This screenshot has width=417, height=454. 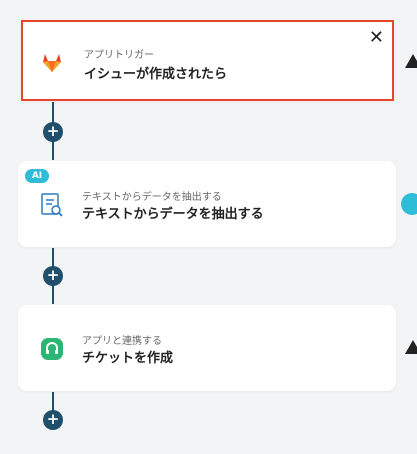 I want to click on step-title: テキストからデータを抽出する, so click(x=173, y=214).